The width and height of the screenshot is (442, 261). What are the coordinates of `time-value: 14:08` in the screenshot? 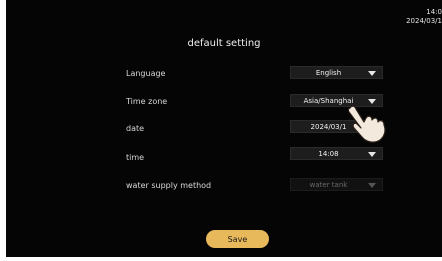 It's located at (328, 154).